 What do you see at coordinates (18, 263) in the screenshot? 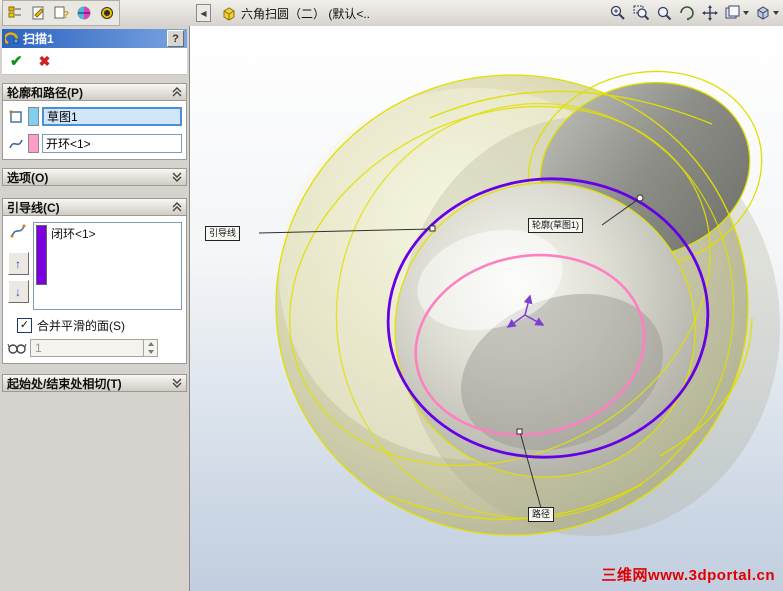
I see `move-up-button: ↑` at bounding box center [18, 263].